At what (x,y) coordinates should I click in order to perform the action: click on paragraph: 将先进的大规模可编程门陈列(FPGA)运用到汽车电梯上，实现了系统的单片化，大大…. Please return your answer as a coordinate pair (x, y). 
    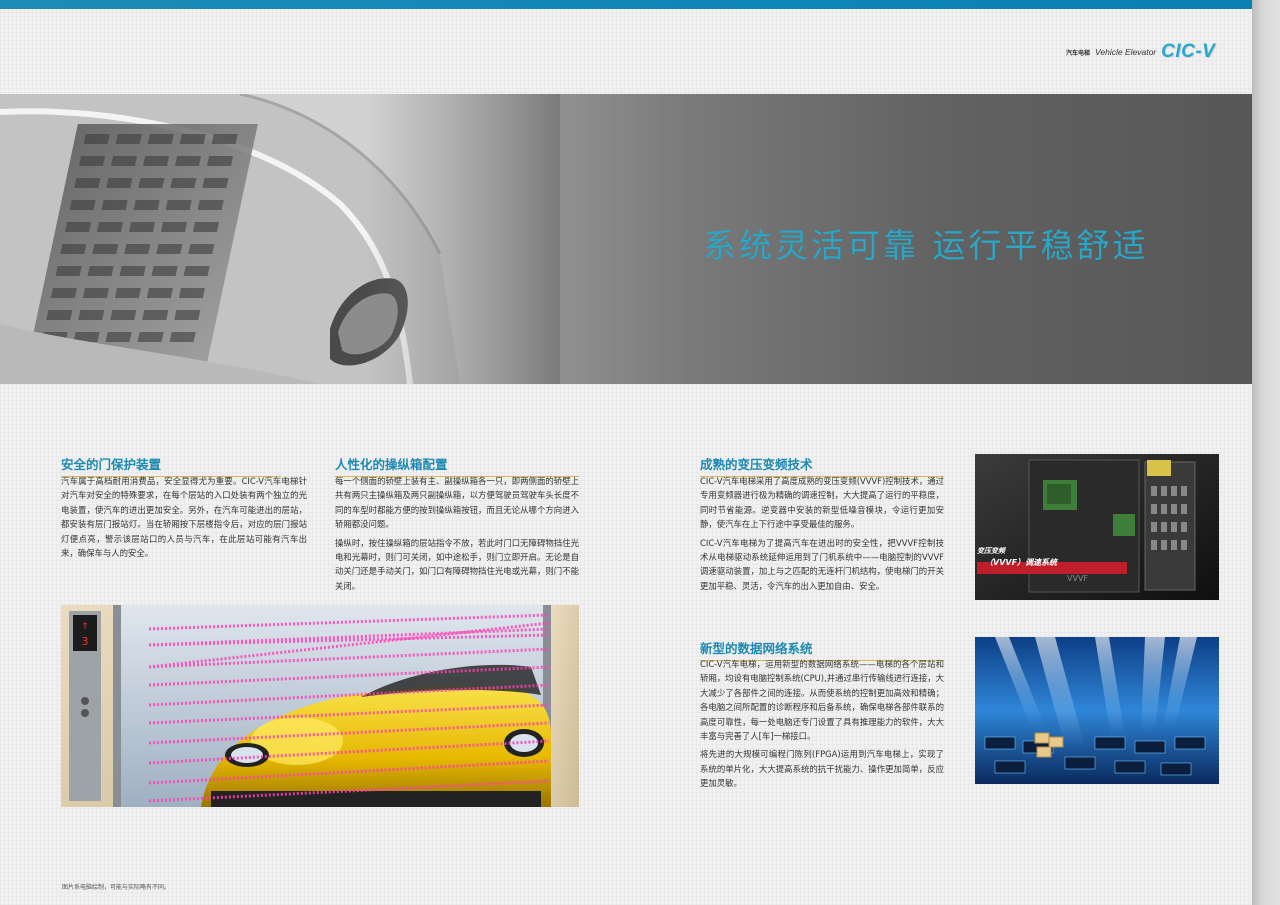
    Looking at the image, I should click on (822, 769).